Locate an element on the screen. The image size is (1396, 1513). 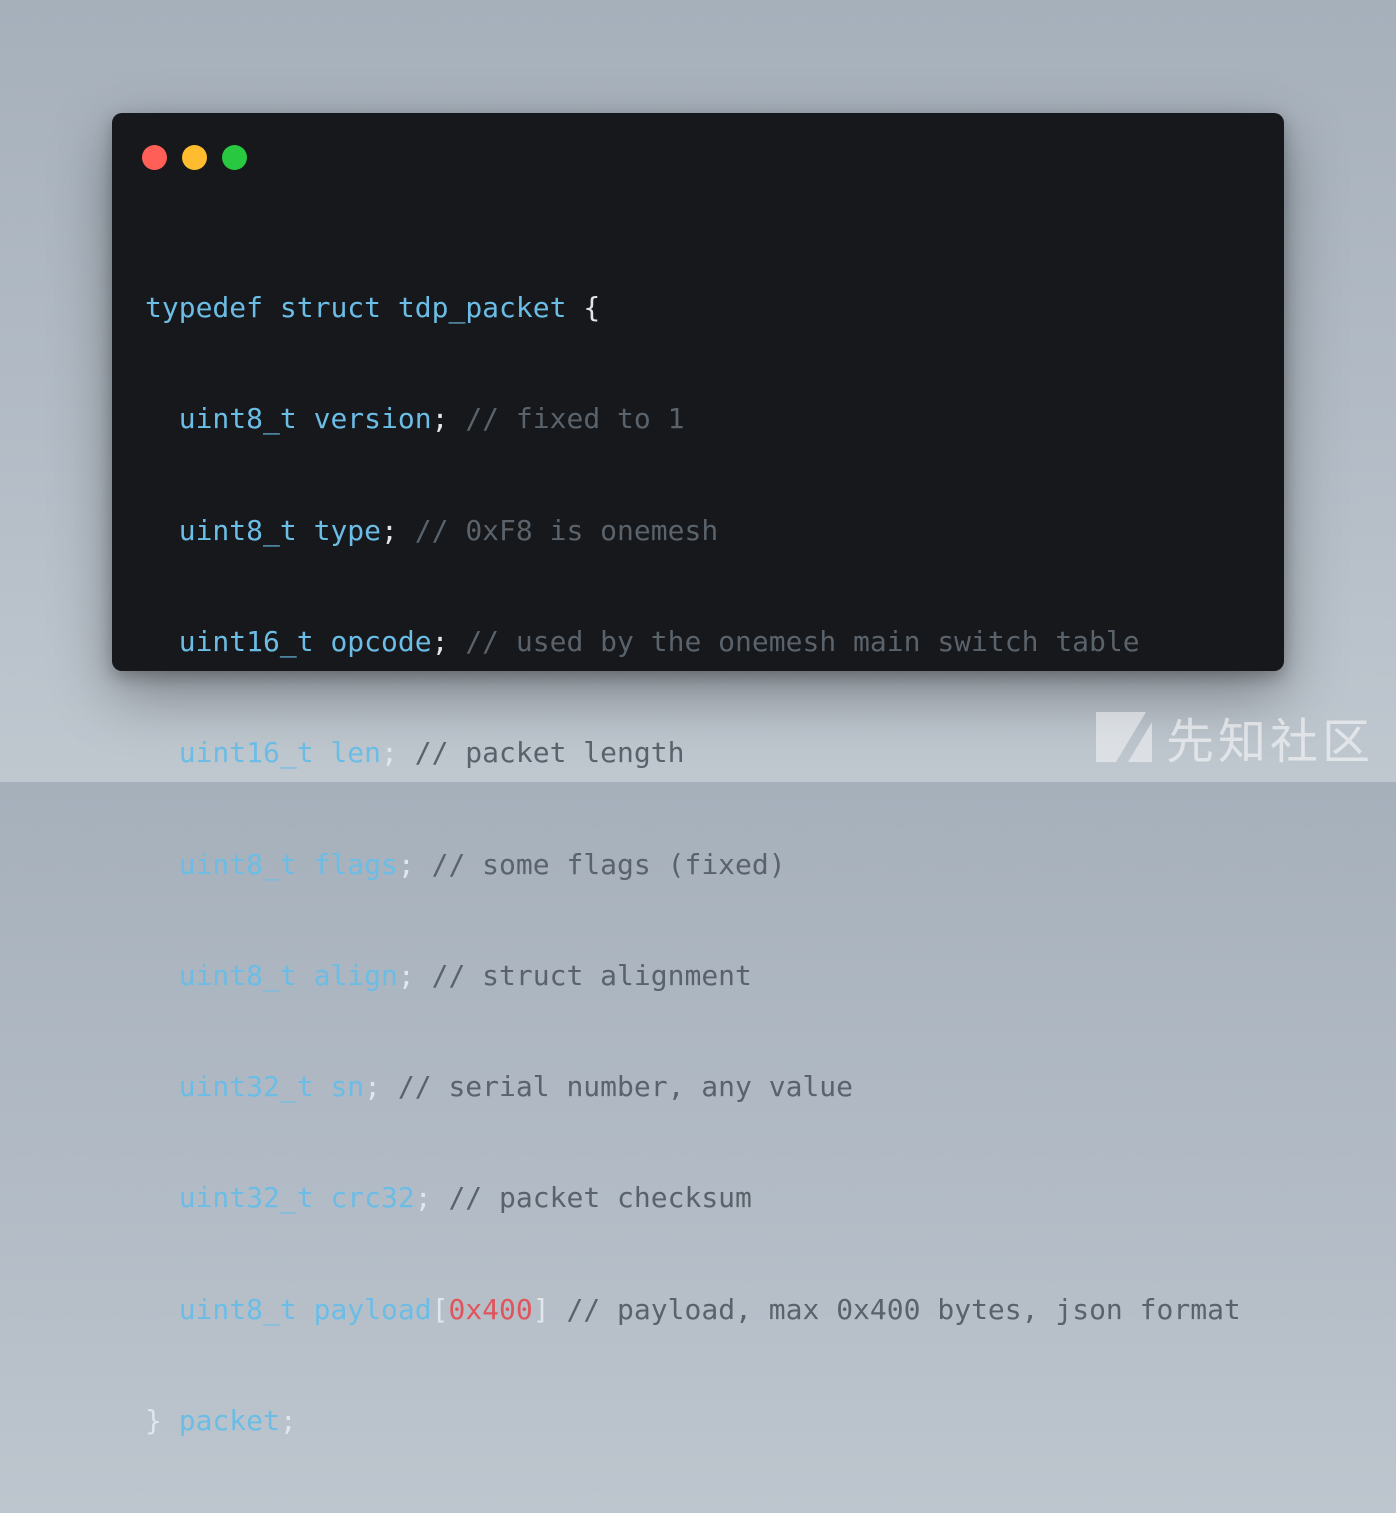
close-brace: } is located at coordinates (153, 1420).